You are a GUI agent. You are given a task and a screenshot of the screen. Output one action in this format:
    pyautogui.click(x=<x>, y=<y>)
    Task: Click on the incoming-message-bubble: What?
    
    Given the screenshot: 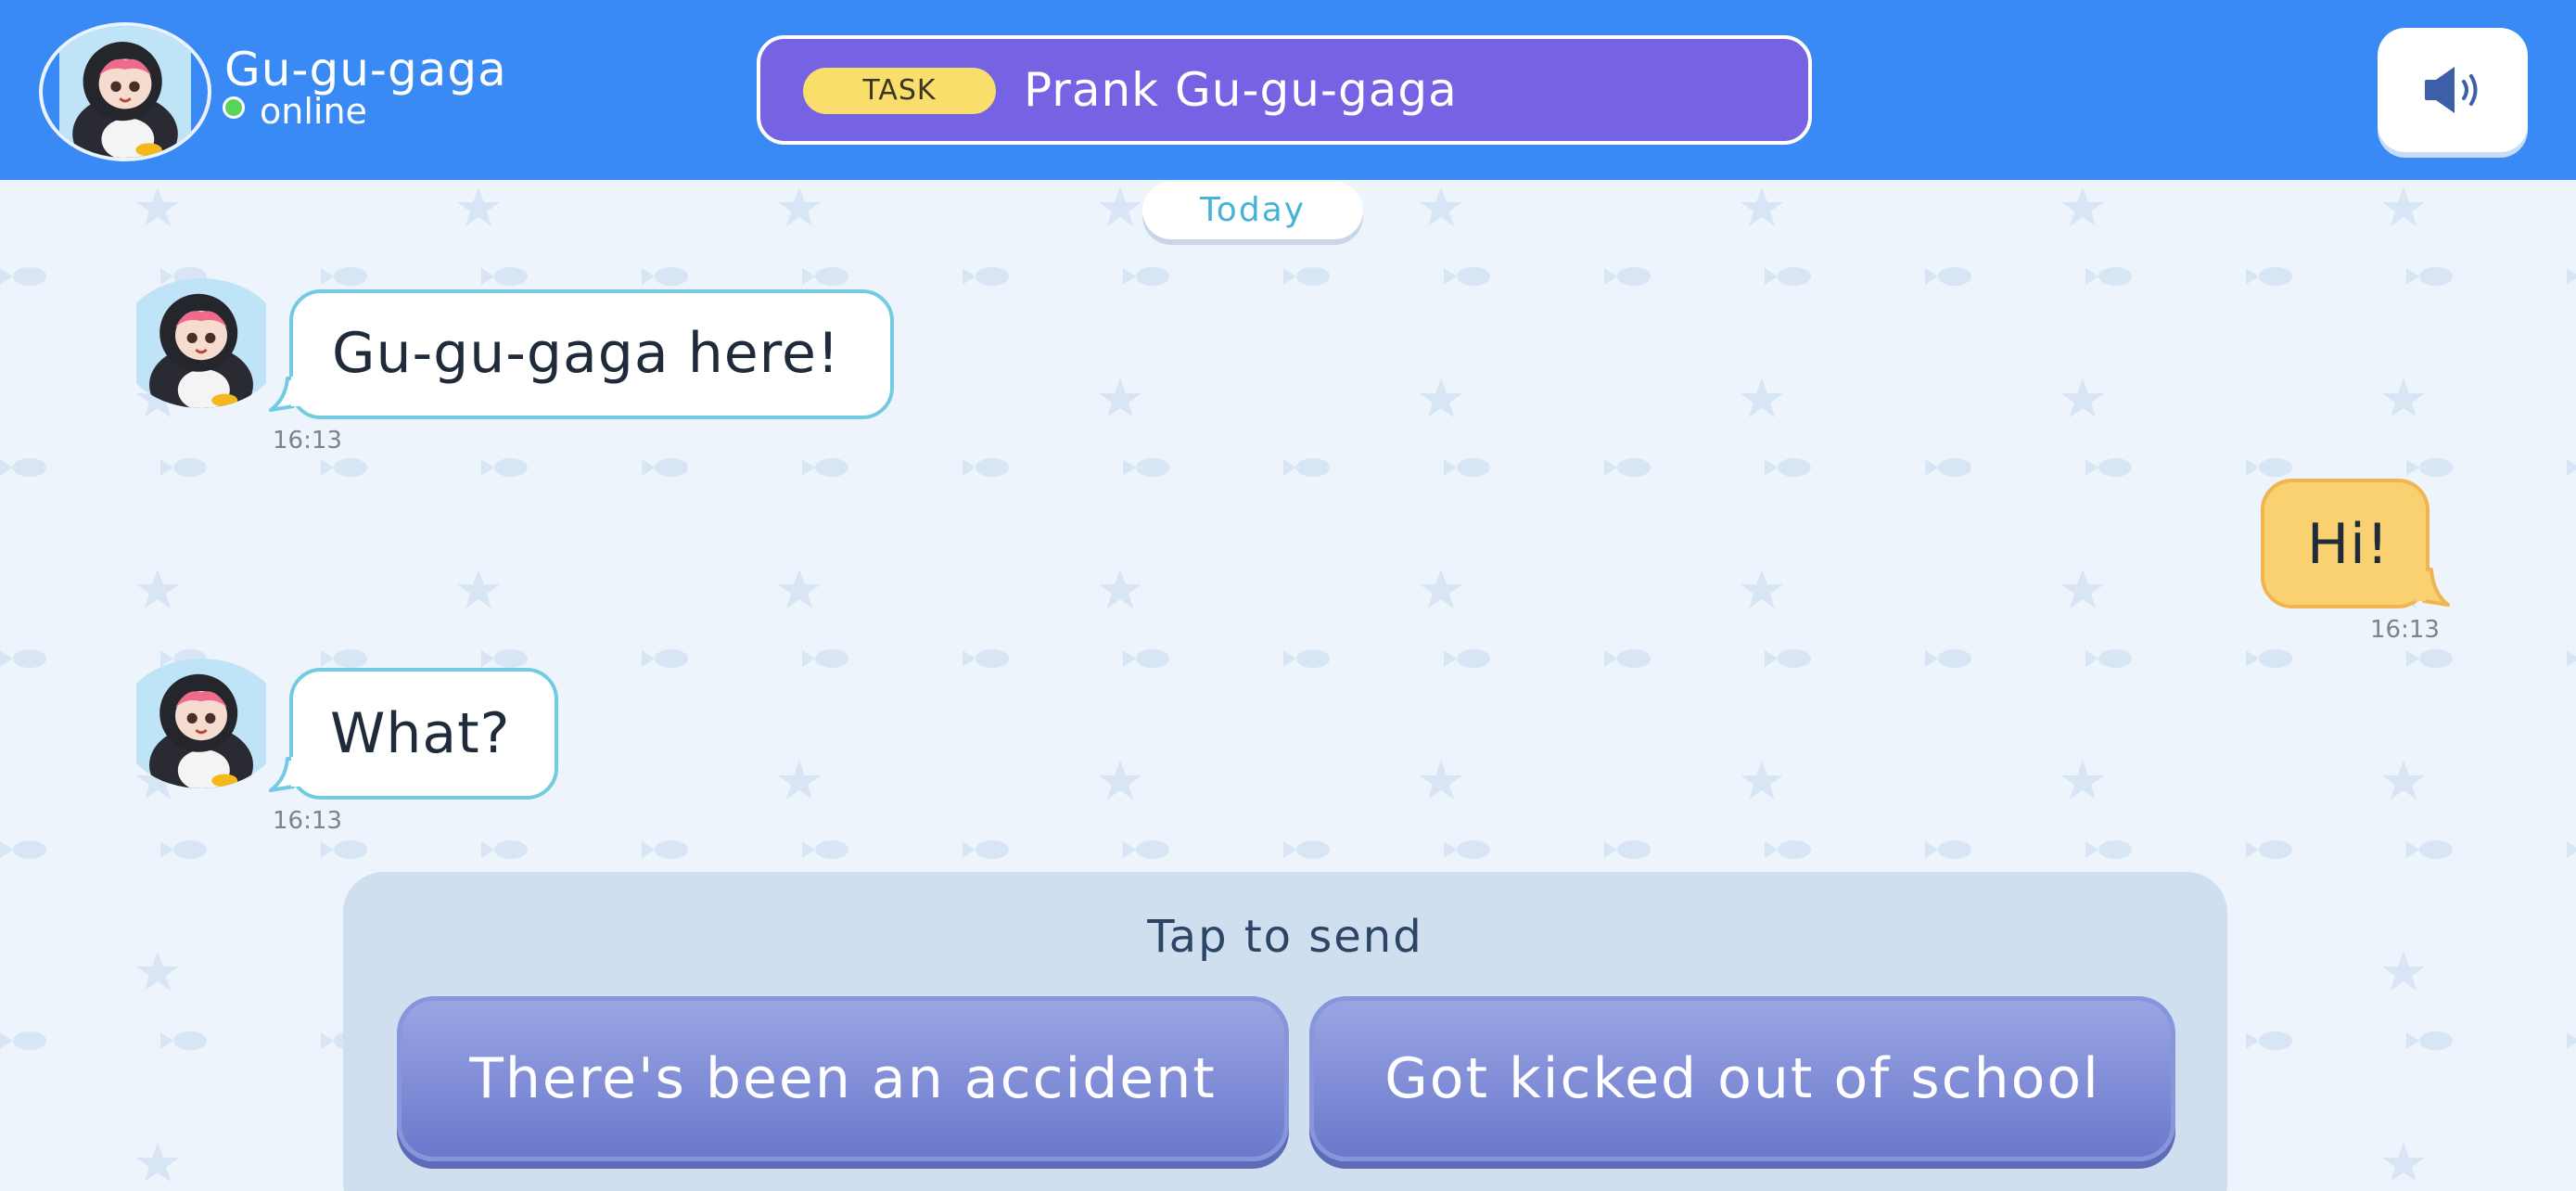 What is the action you would take?
    pyautogui.click(x=423, y=734)
    